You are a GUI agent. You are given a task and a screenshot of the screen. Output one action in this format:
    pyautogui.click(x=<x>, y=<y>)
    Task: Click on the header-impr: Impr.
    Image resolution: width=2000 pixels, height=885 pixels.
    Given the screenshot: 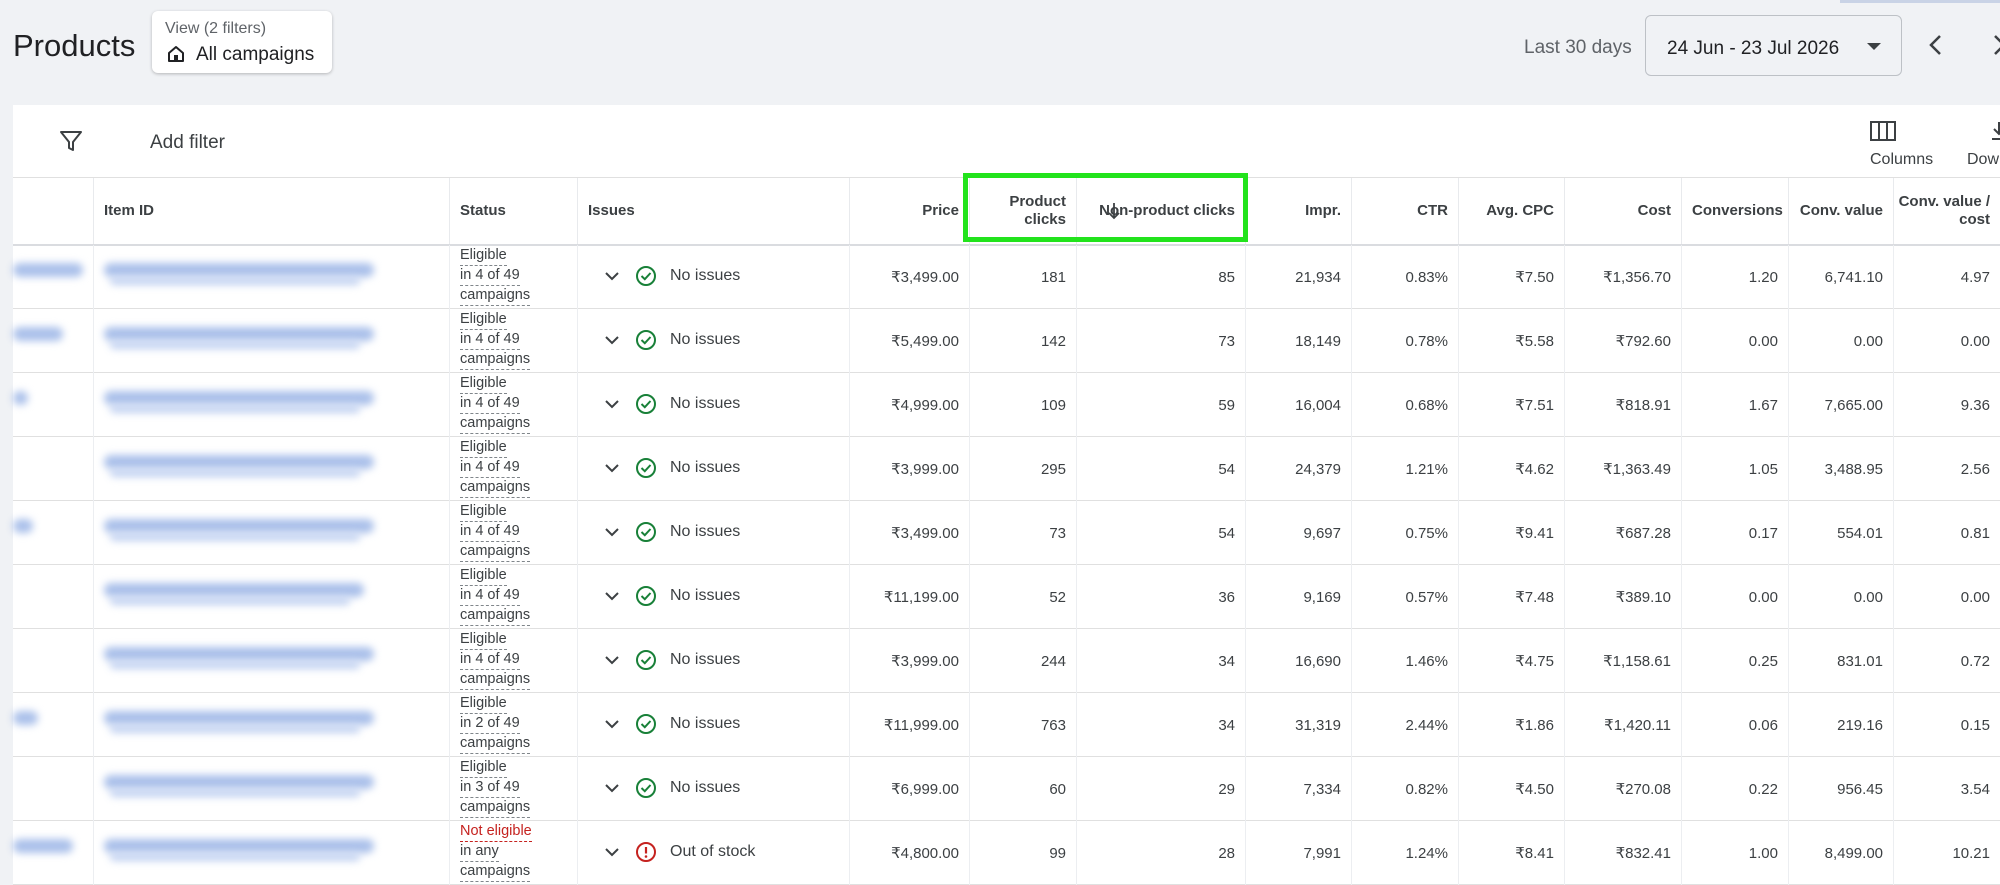 What is the action you would take?
    pyautogui.click(x=1298, y=211)
    